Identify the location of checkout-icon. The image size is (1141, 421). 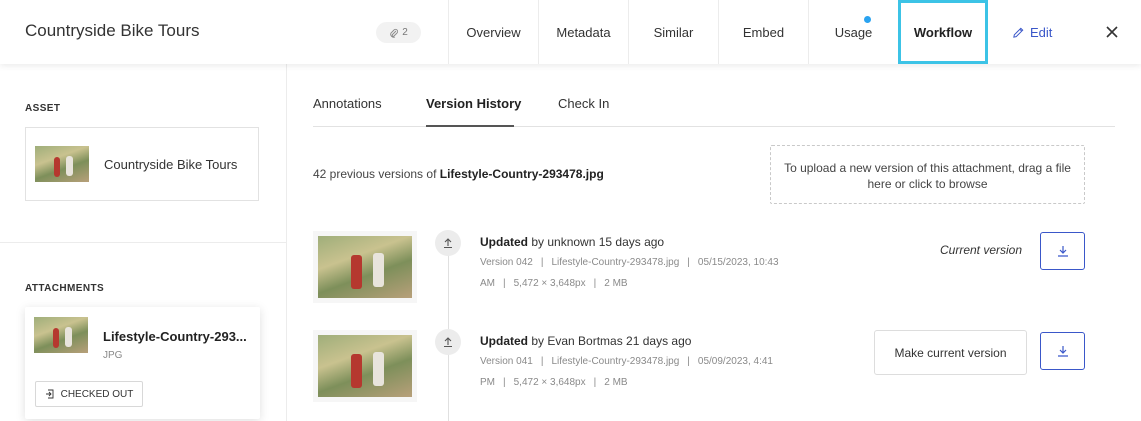
(49, 394).